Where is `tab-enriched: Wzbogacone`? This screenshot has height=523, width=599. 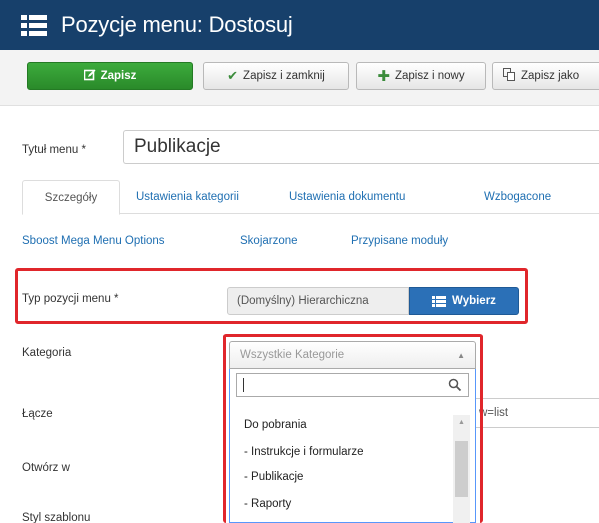
tab-enriched: Wzbogacone is located at coordinates (517, 197).